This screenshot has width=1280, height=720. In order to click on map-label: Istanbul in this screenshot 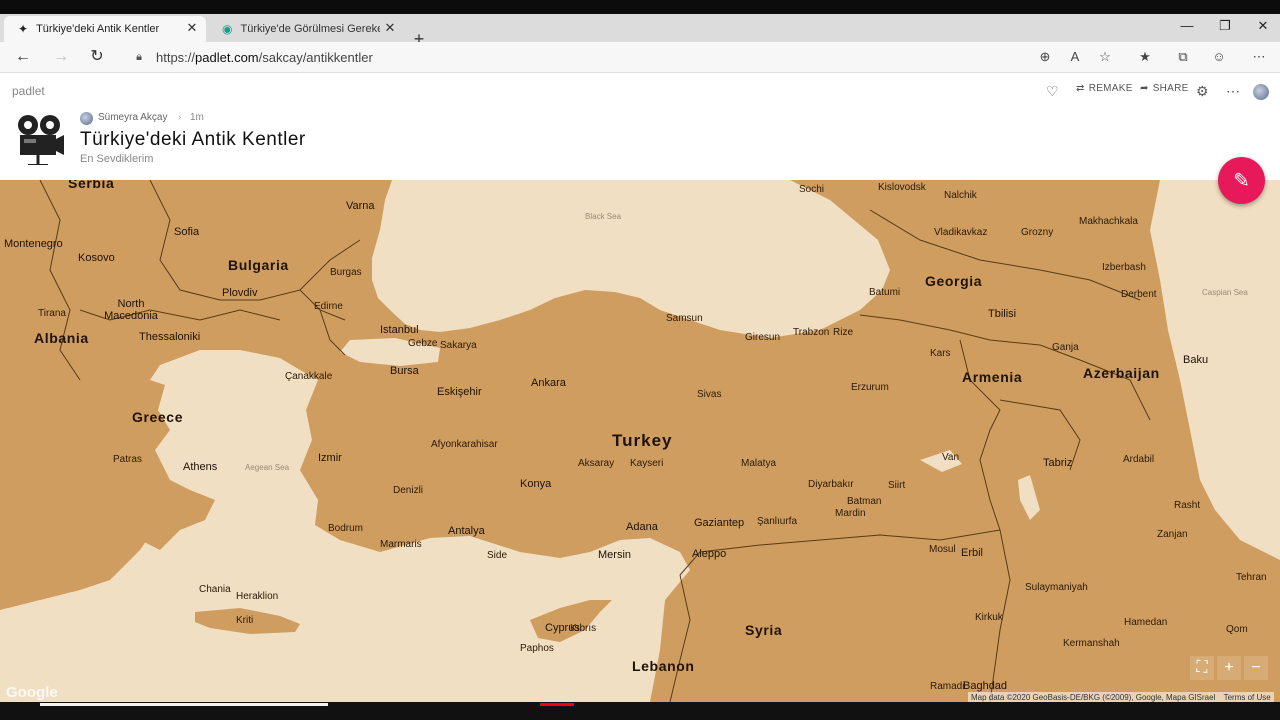, I will do `click(399, 330)`.